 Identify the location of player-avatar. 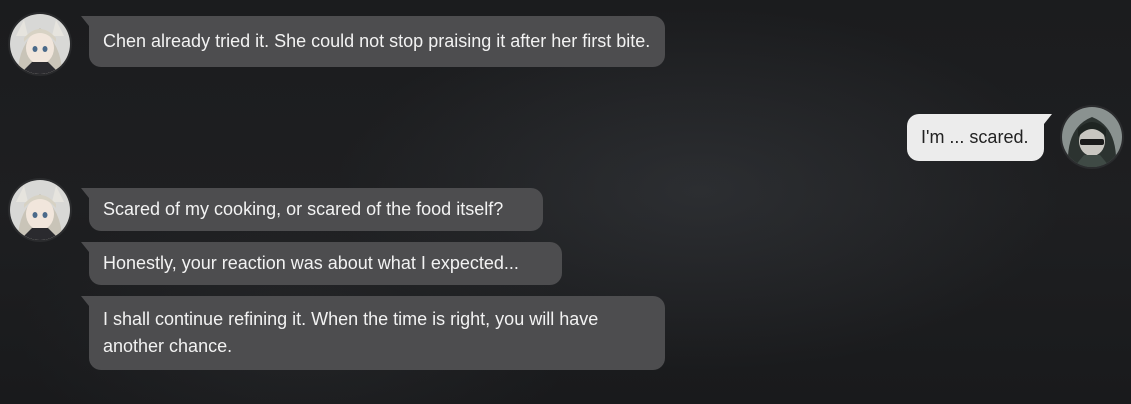
(1092, 137).